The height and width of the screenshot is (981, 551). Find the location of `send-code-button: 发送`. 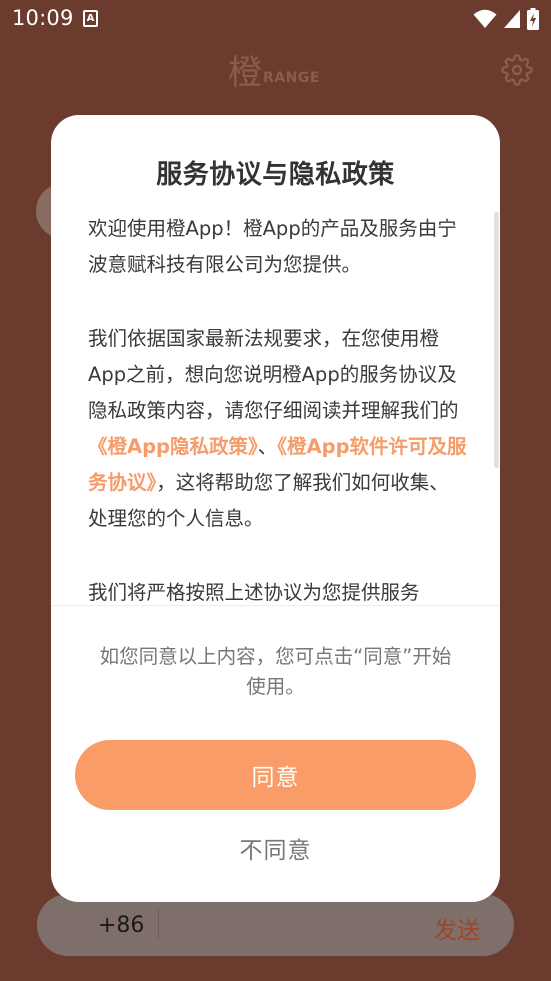

send-code-button: 发送 is located at coordinates (457, 928).